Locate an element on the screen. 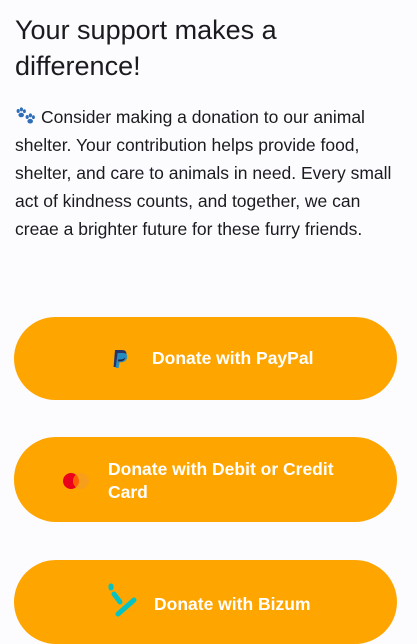  donate-paypal-button: Donate with PayPal is located at coordinates (205, 358).